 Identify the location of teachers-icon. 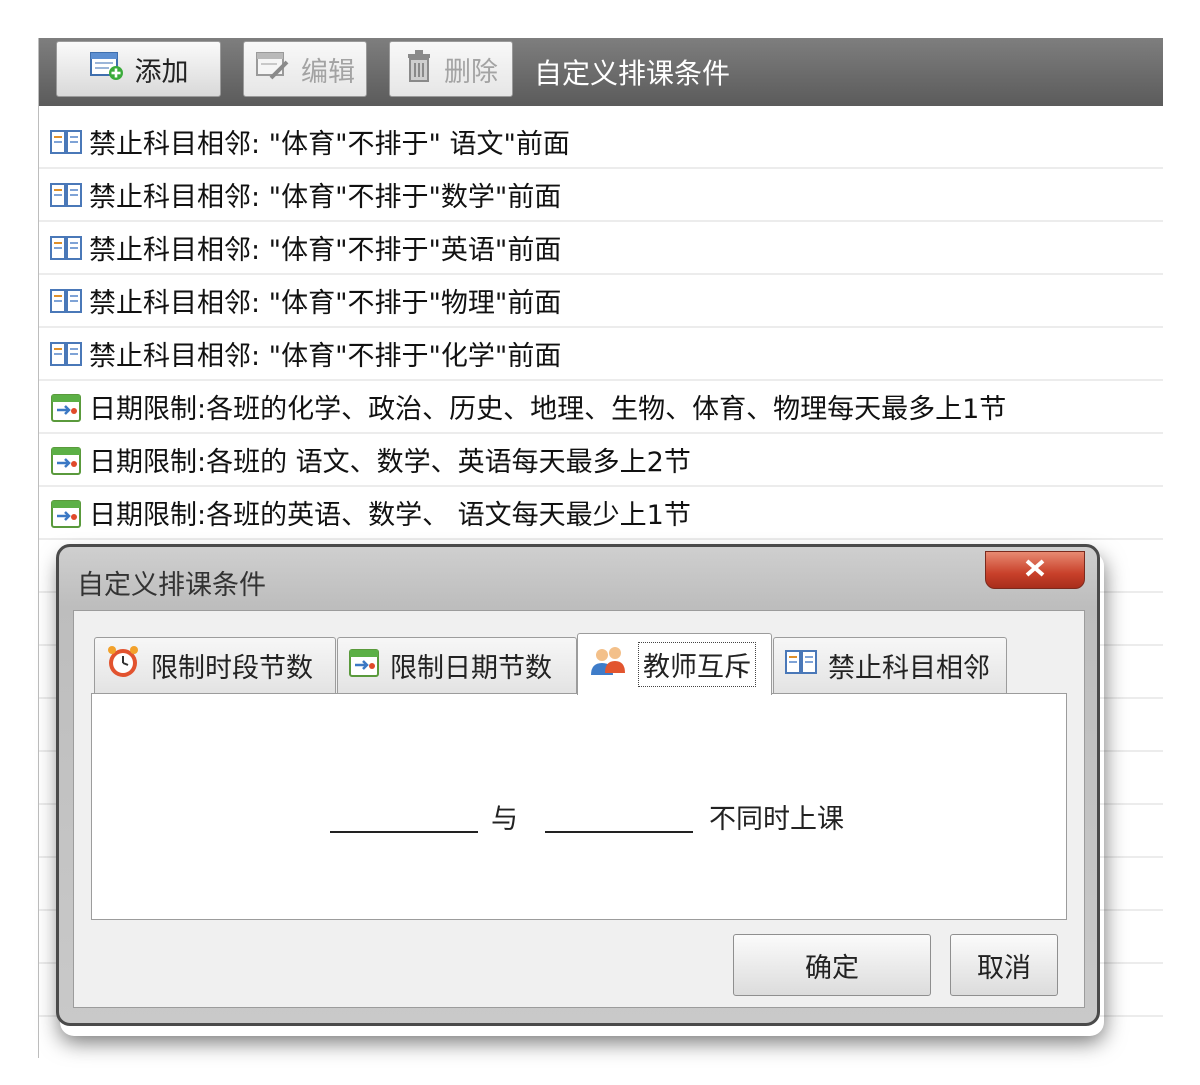
(608, 664).